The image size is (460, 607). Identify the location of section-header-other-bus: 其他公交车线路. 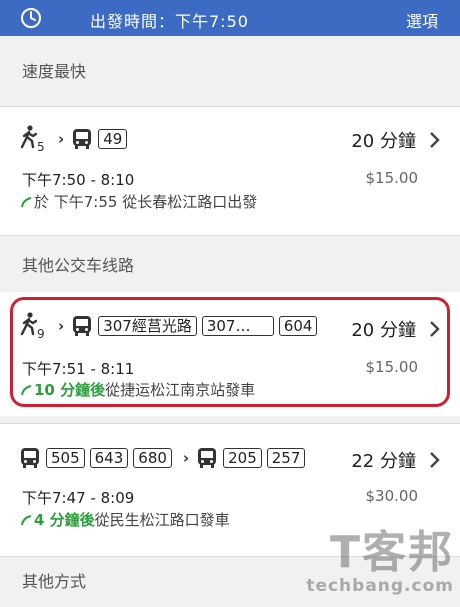
(230, 264).